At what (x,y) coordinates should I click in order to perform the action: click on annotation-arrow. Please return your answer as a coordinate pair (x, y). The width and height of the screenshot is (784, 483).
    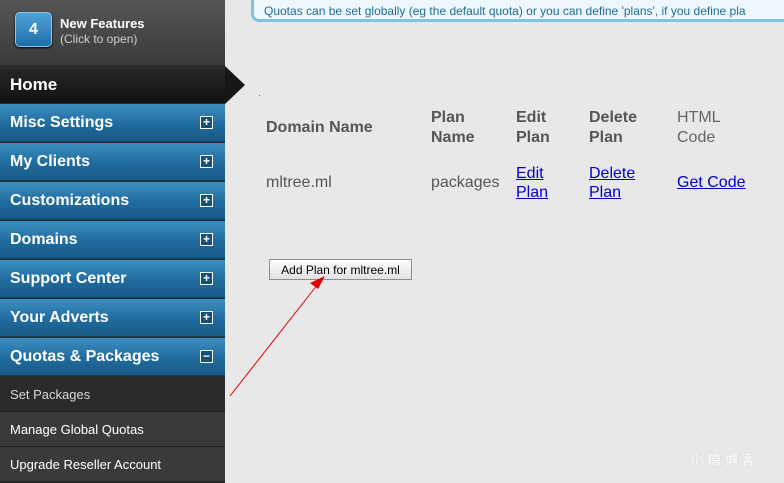
    Looking at the image, I should click on (277, 336).